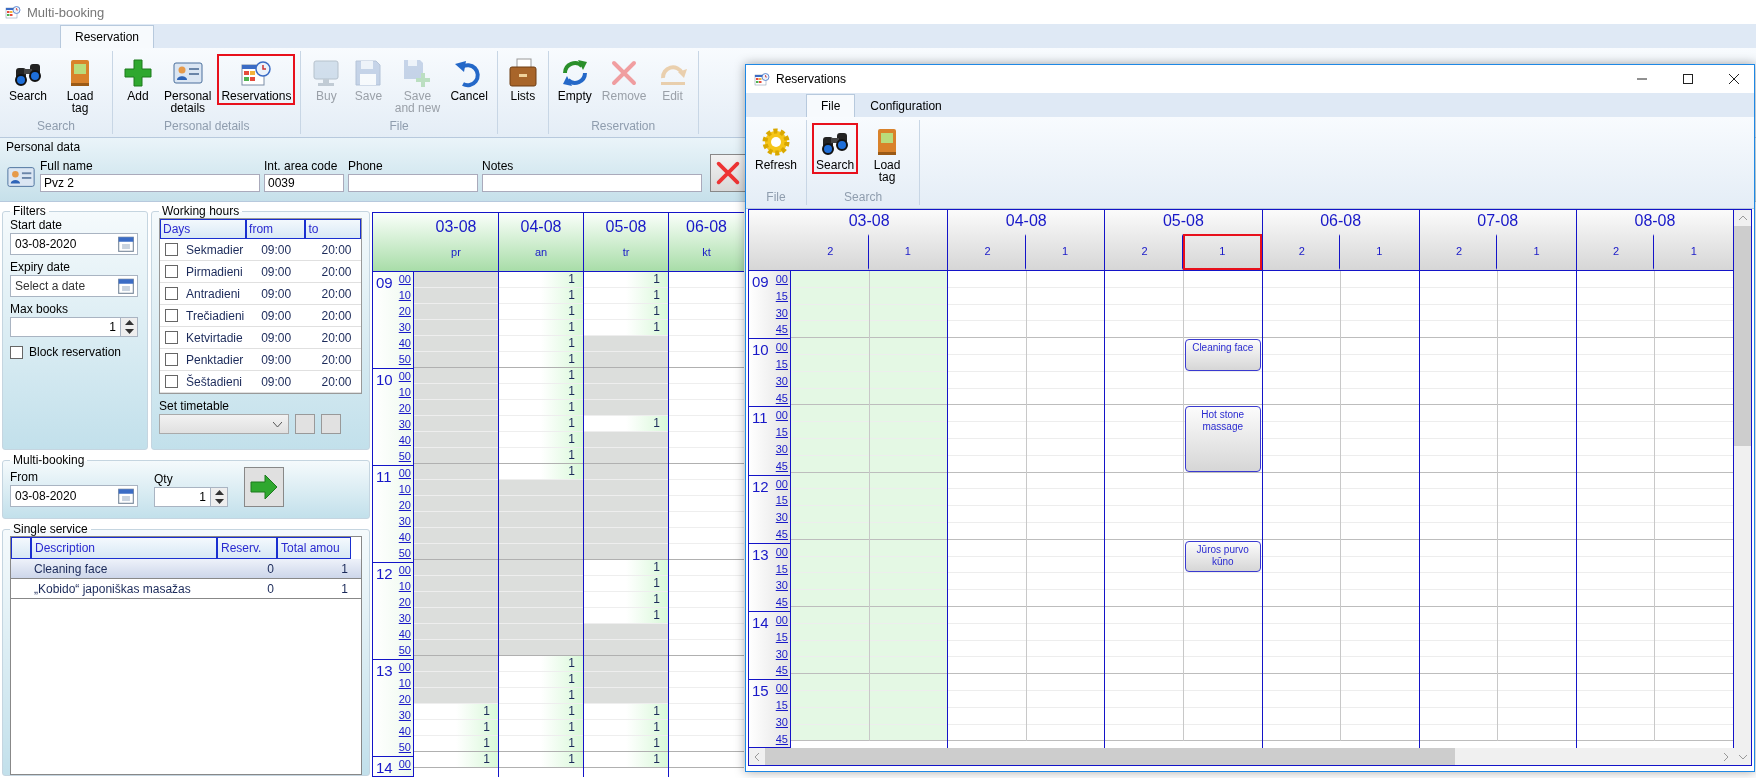  I want to click on ribbon-tab: Configuration, so click(906, 105).